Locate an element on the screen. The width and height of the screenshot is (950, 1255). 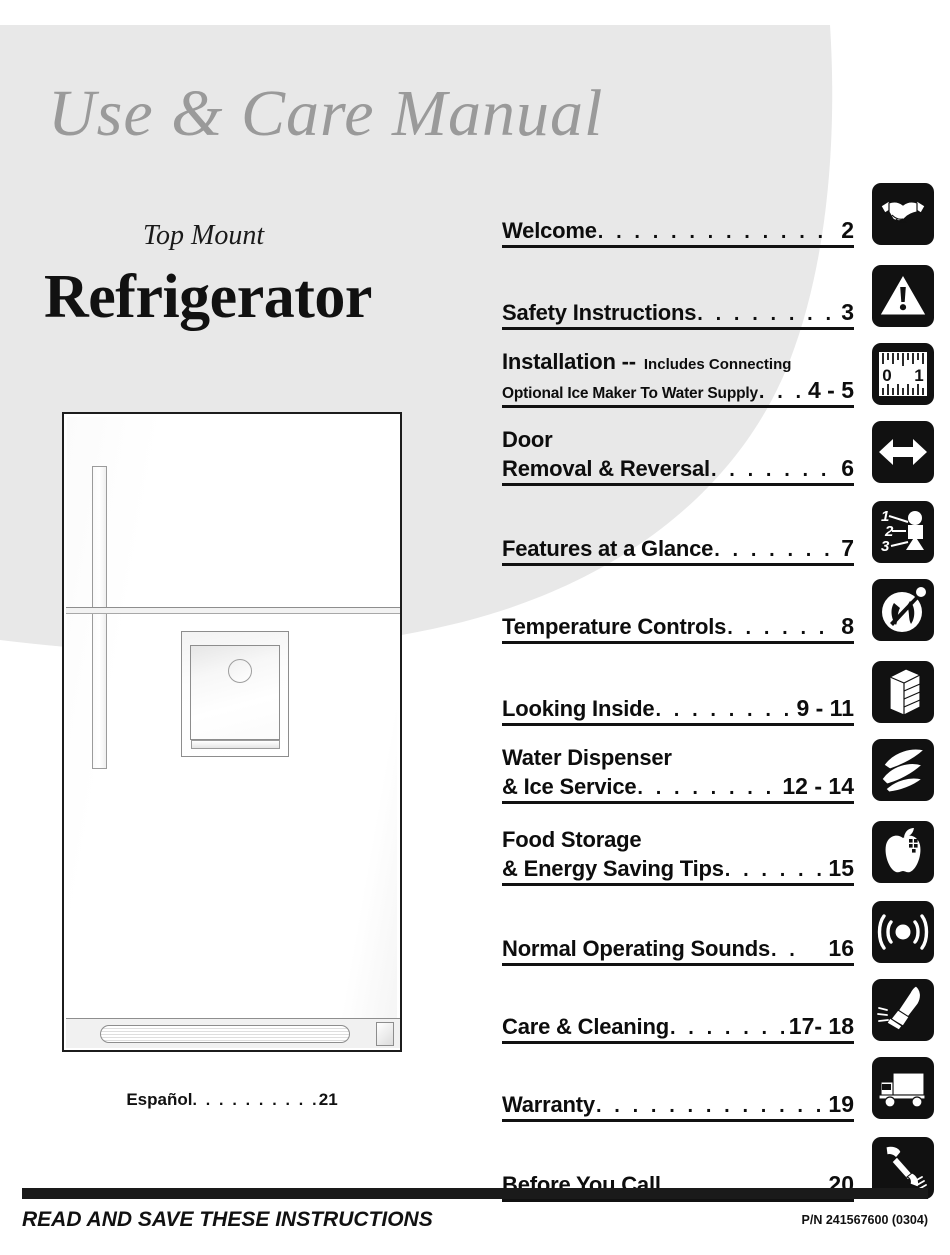
toc-entry-text: Care & Cleaning. . . . . . . . .17- 18 is located at coordinates (678, 1026).